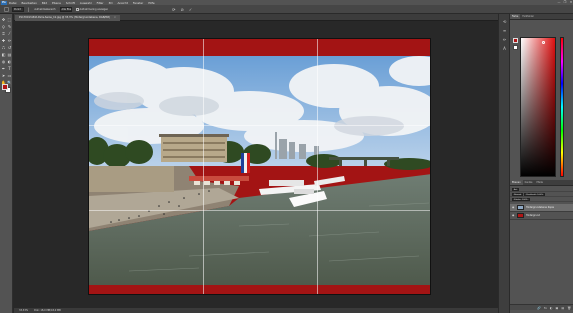 The width and height of the screenshot is (573, 313). Describe the element at coordinates (518, 194) in the screenshot. I see `blend-mode-select: Normal` at that location.